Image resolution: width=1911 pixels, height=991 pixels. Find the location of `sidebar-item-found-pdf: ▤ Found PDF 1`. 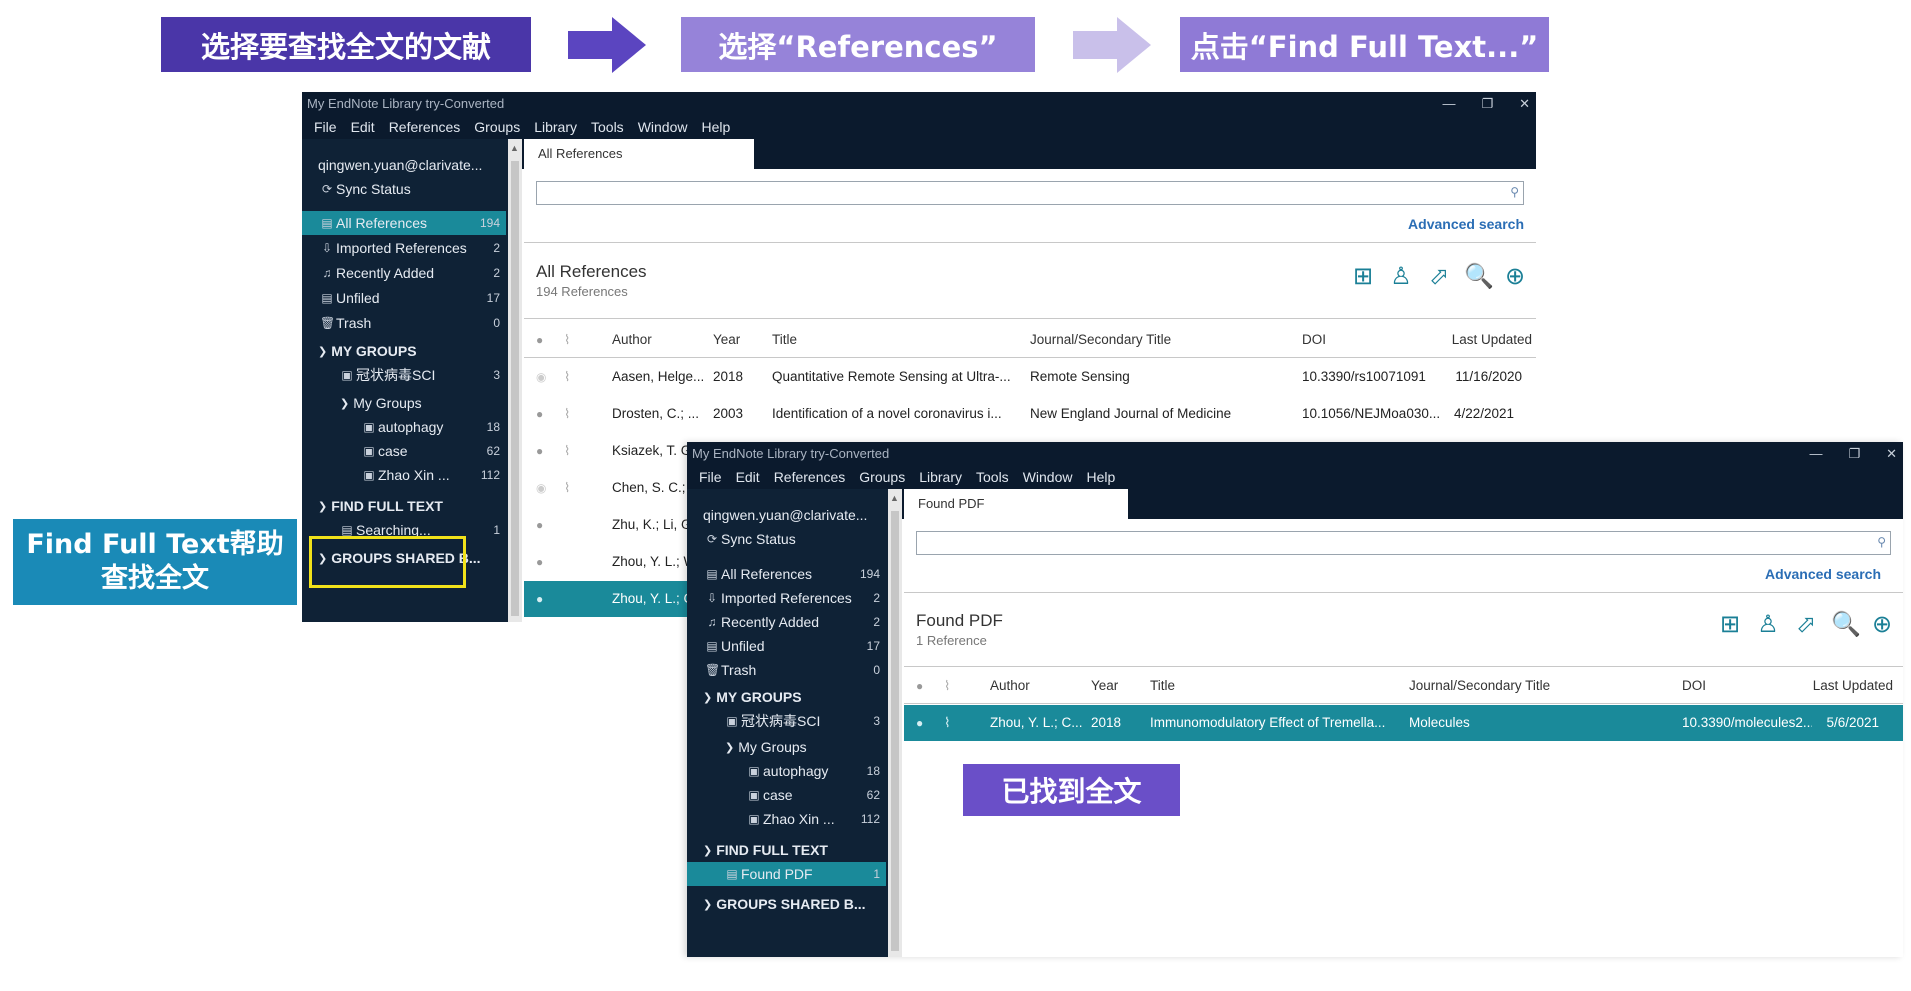

sidebar-item-found-pdf: ▤ Found PDF 1 is located at coordinates (786, 874).